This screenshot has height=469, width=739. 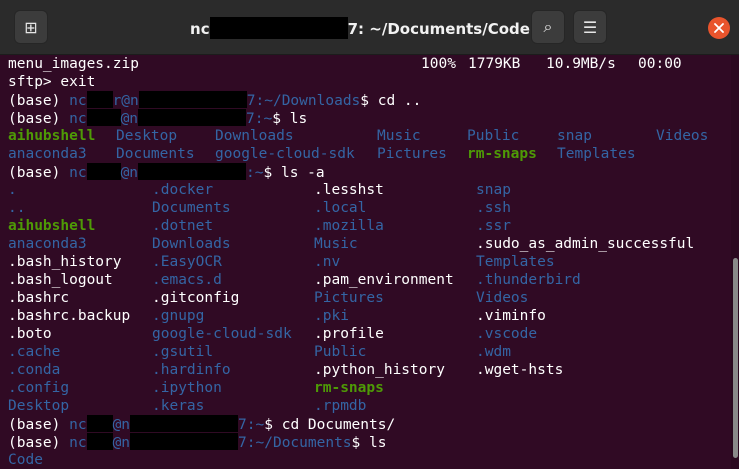 I want to click on scrollbar-thumb, so click(x=735, y=358).